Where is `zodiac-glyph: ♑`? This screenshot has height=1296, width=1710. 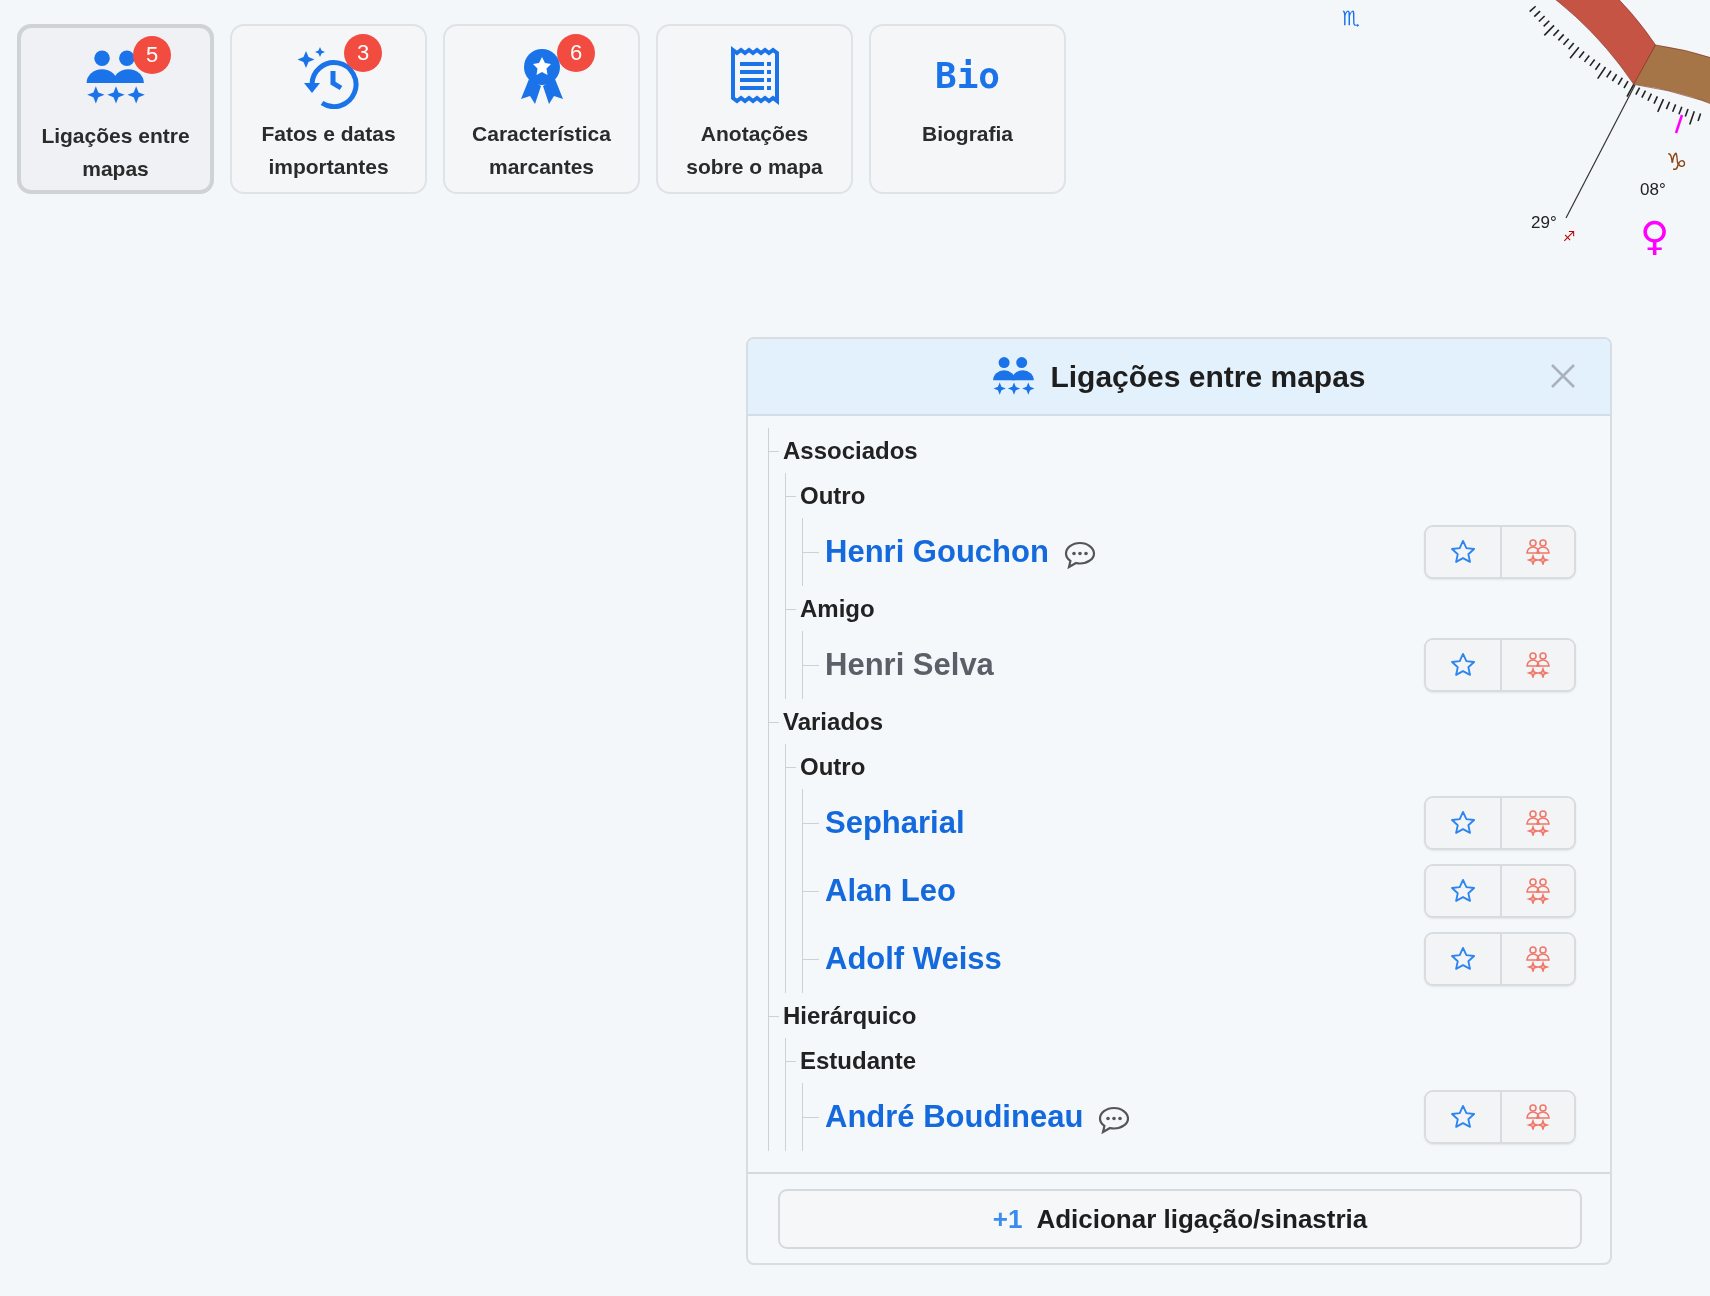
zodiac-glyph: ♑ is located at coordinates (1677, 162).